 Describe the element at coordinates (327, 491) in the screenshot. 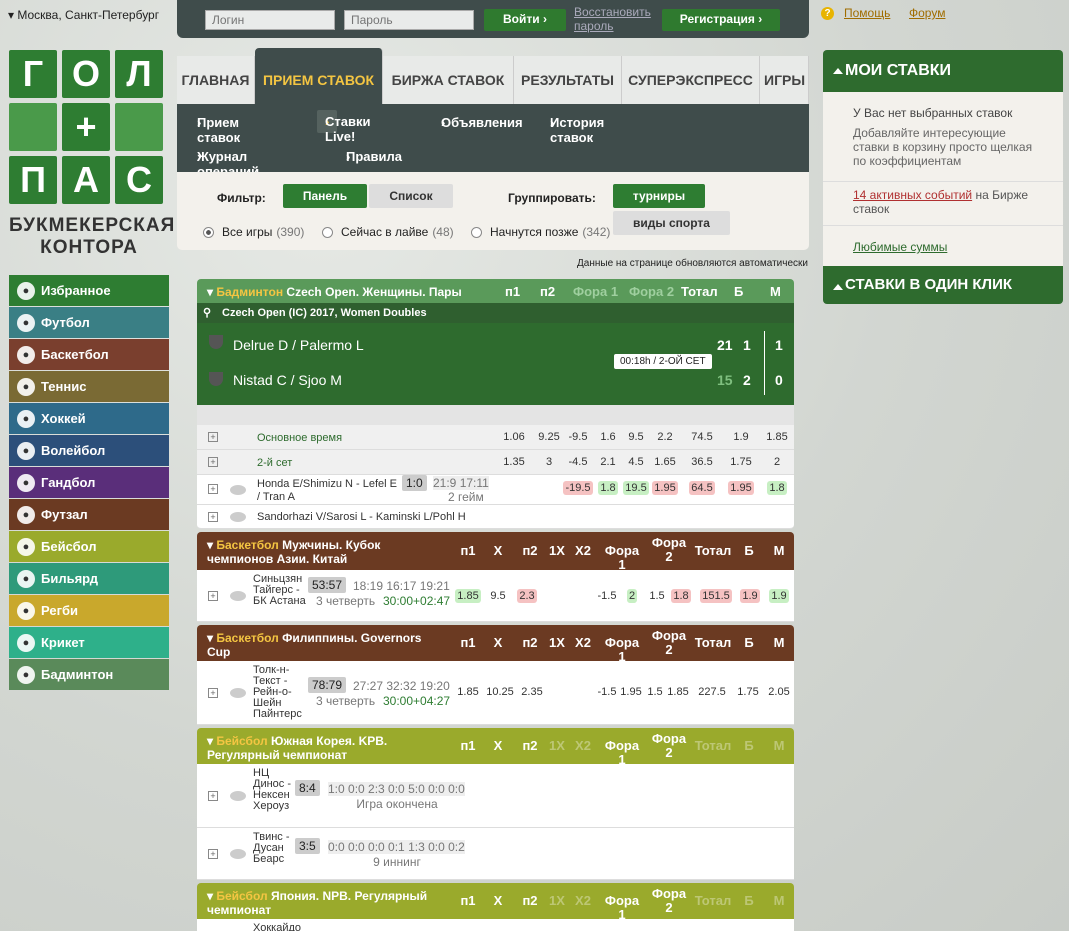

I see `match-name: Honda E/Shimizu N - Lefel E / Tran A` at that location.